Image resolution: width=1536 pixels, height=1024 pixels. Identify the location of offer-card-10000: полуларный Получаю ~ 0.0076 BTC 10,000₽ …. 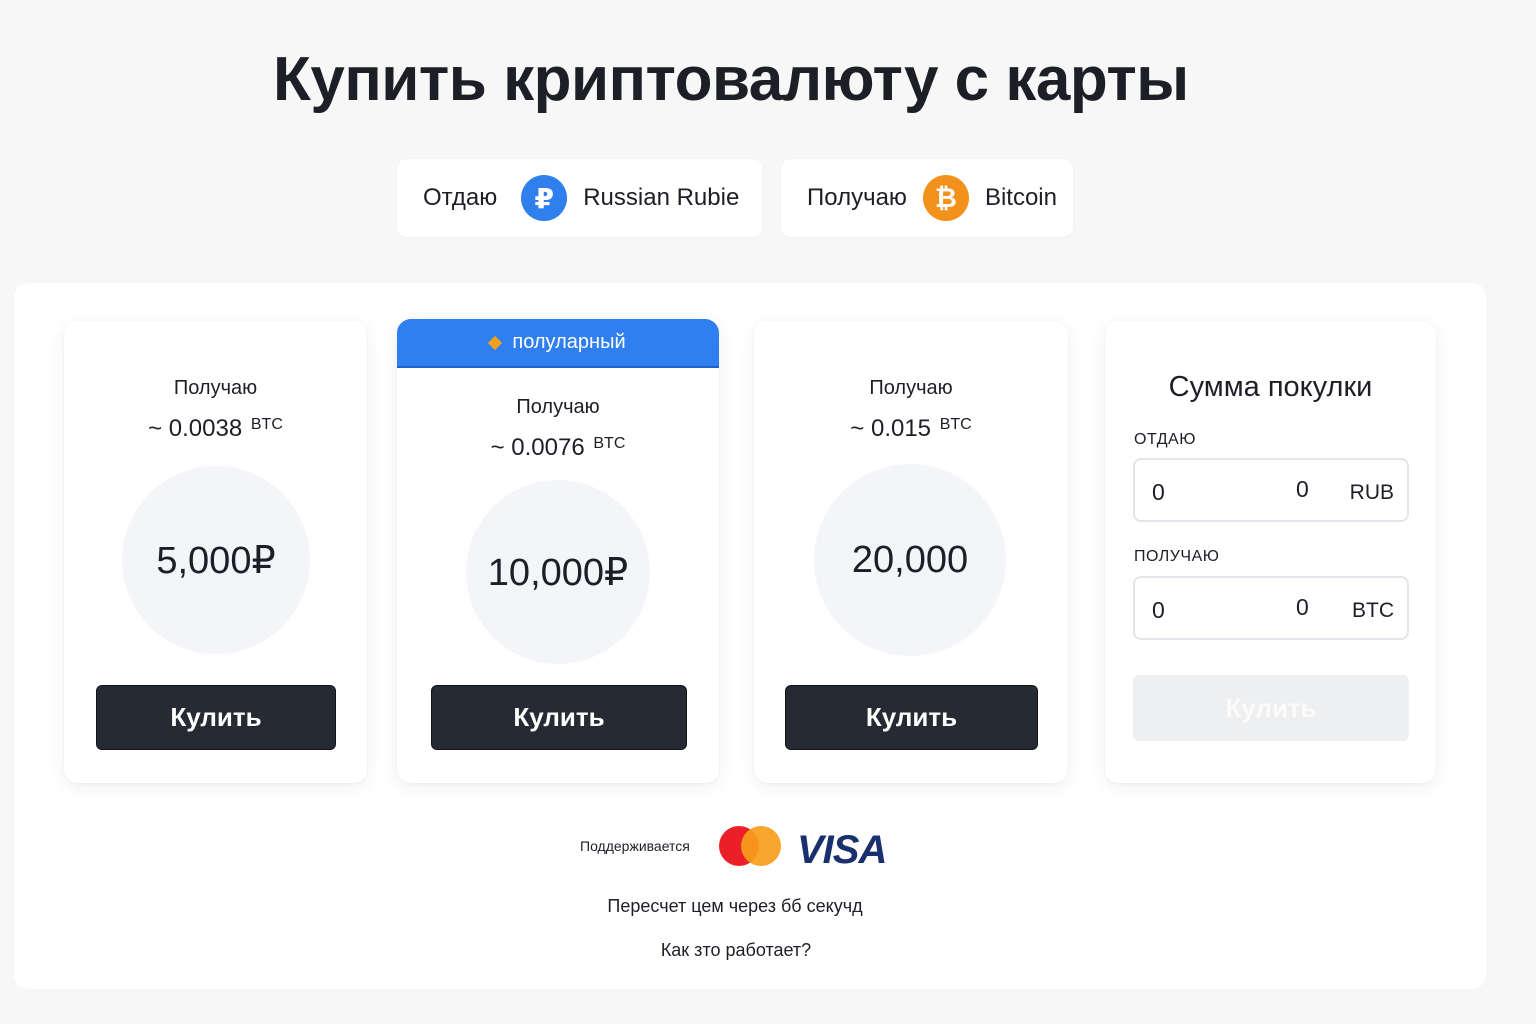
(558, 551).